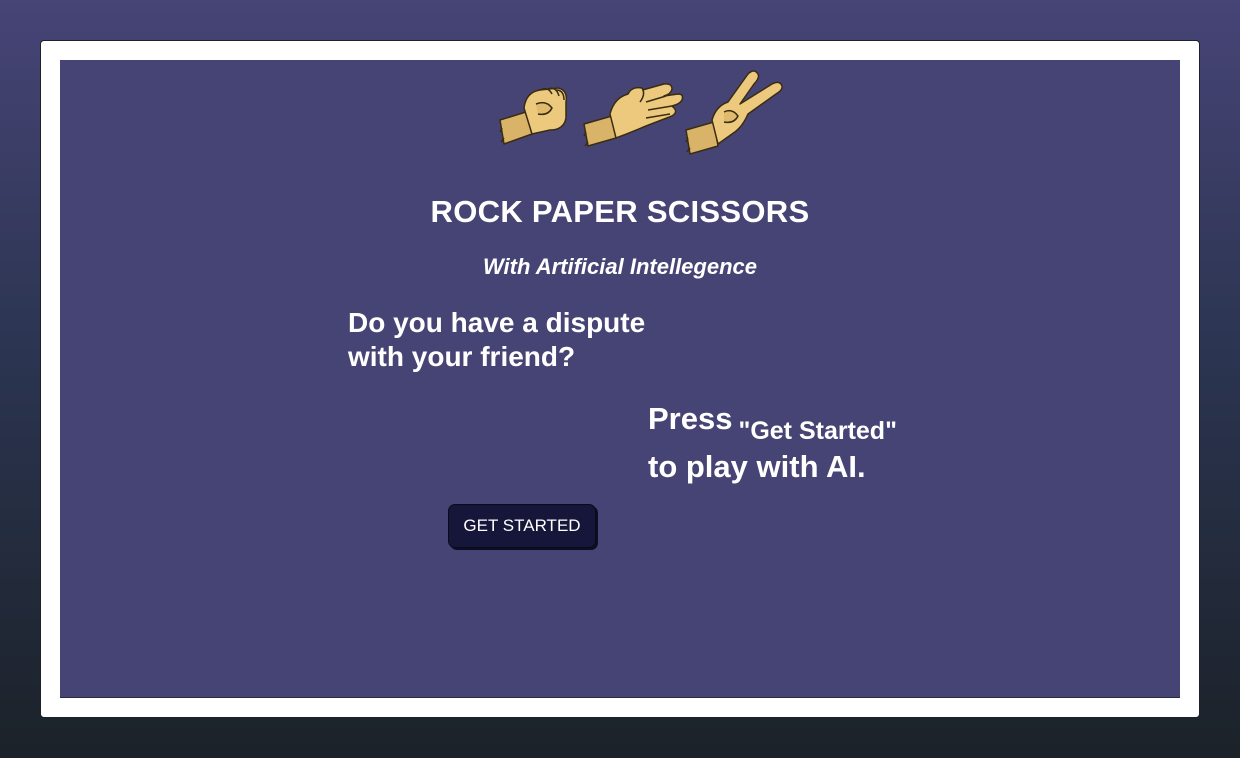 The width and height of the screenshot is (1240, 758). Describe the element at coordinates (533, 116) in the screenshot. I see `rock-hand-icon` at that location.